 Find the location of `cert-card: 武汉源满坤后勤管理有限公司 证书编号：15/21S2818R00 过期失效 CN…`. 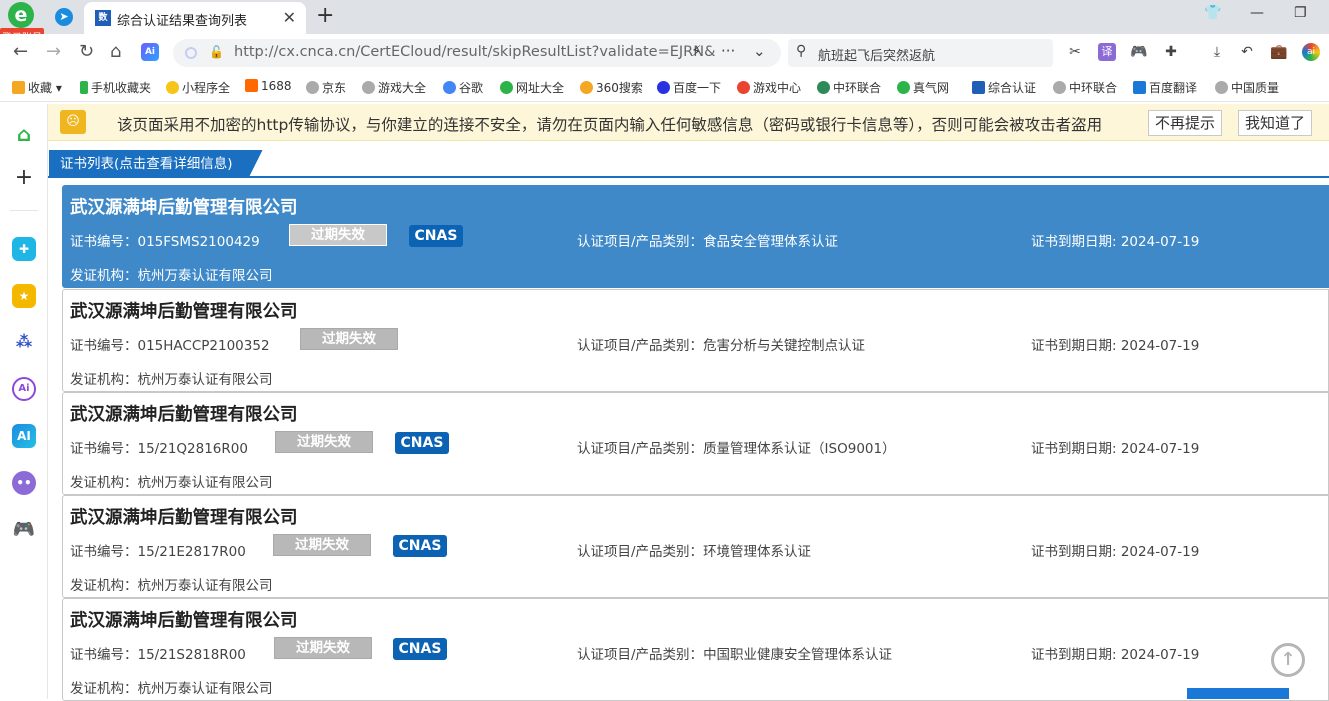

cert-card: 武汉源满坤后勤管理有限公司 证书编号：15/21S2818R00 过期失效 CN… is located at coordinates (695, 649).